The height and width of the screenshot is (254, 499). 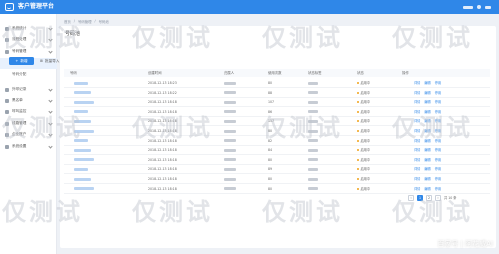 I want to click on breadcrumb: 首页 / 号码管理 / 号码池, so click(x=86, y=21).